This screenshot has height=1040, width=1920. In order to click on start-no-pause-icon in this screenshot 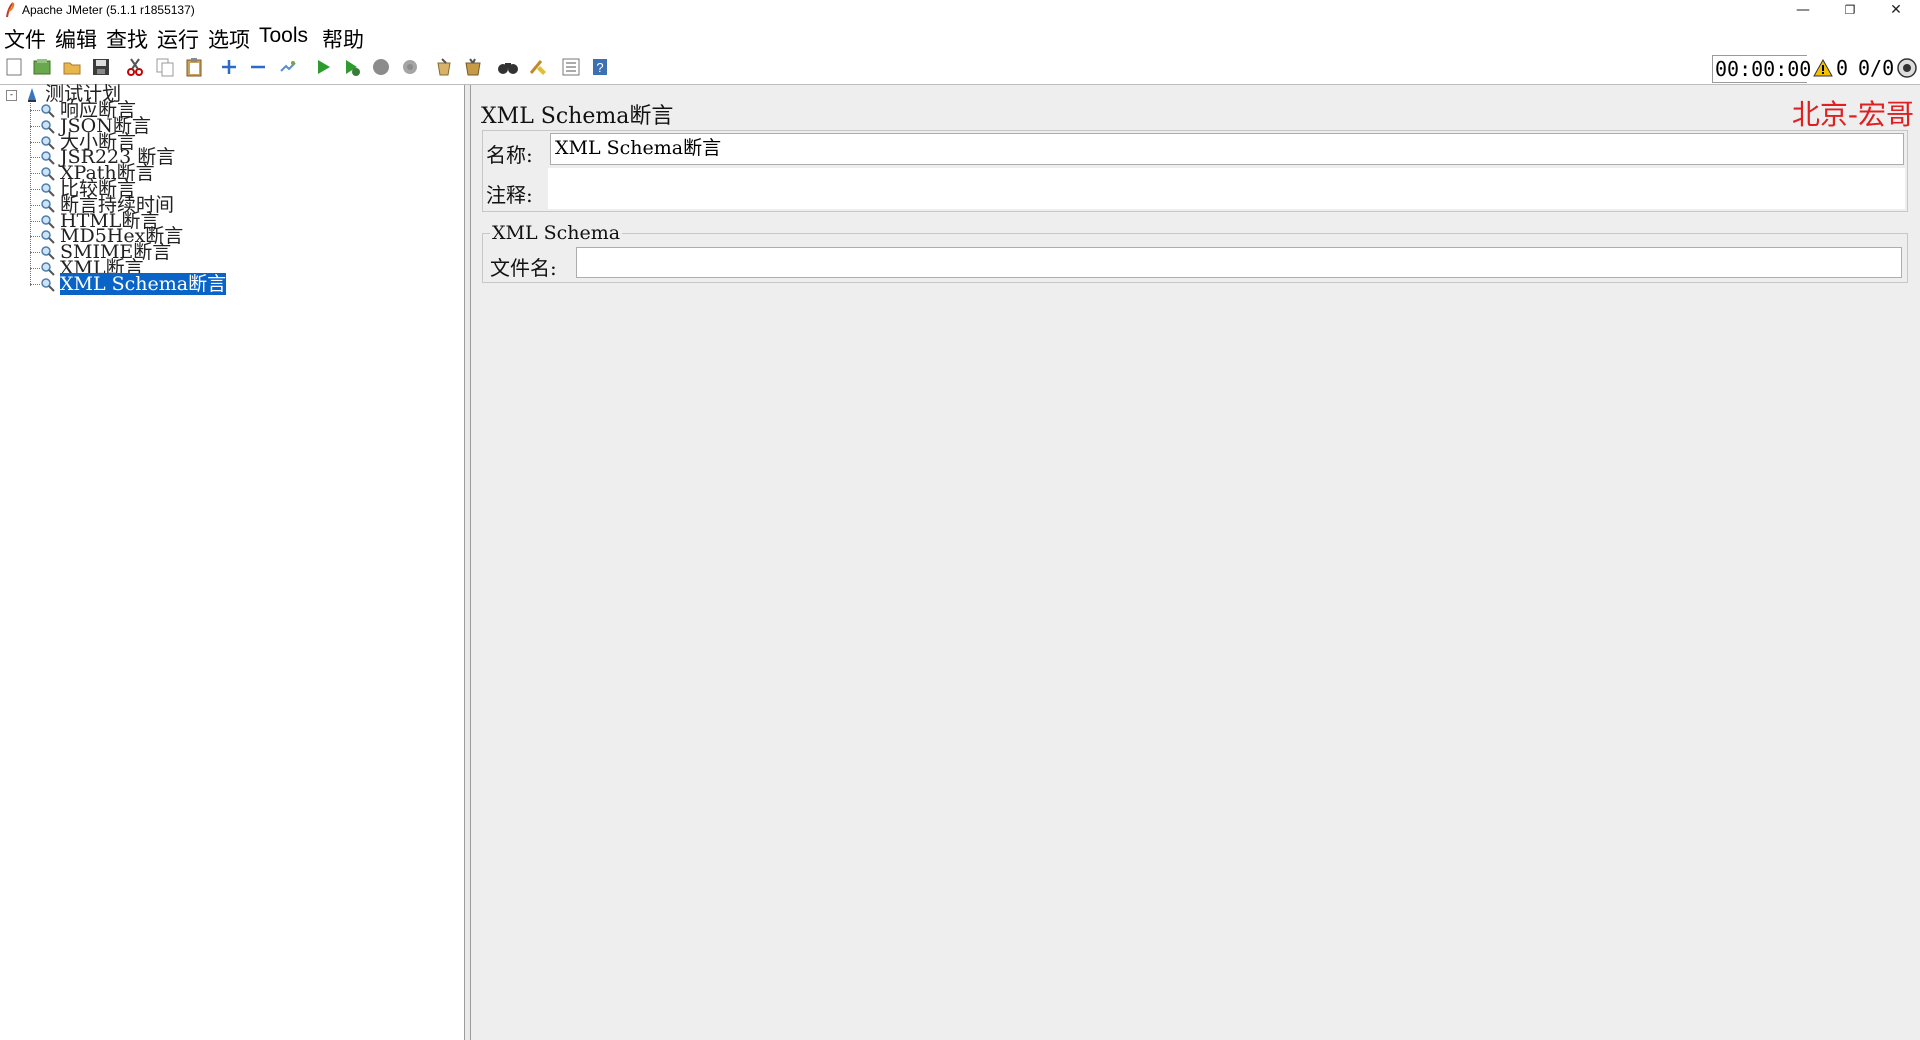, I will do `click(352, 67)`.